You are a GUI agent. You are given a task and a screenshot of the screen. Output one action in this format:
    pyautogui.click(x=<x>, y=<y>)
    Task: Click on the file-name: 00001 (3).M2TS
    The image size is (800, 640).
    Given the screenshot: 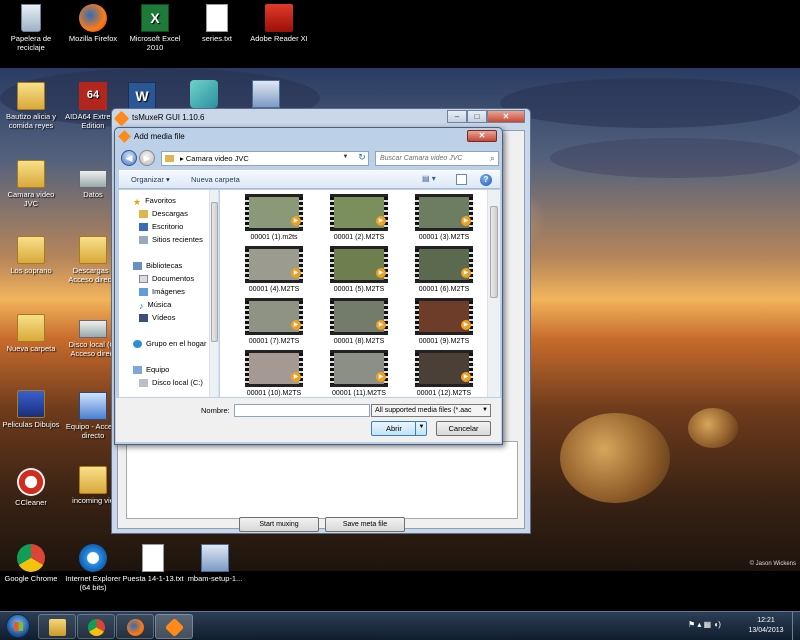 What is the action you would take?
    pyautogui.click(x=444, y=237)
    